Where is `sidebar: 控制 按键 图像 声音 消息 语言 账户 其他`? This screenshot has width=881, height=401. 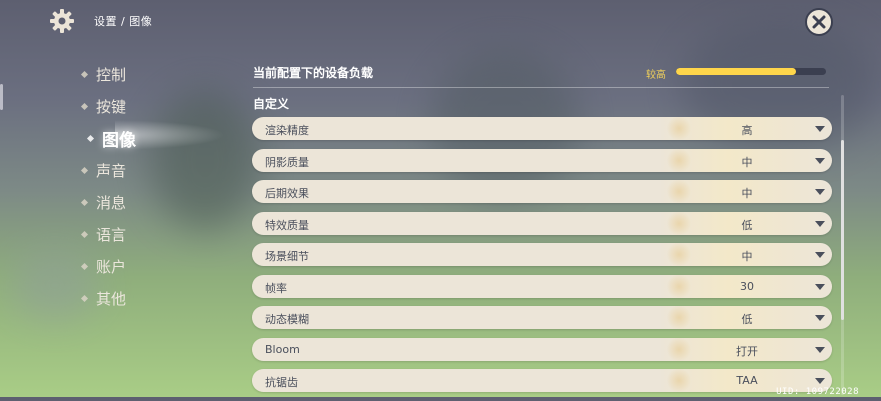 sidebar: 控制 按键 图像 声音 消息 语言 账户 其他 is located at coordinates (108, 186).